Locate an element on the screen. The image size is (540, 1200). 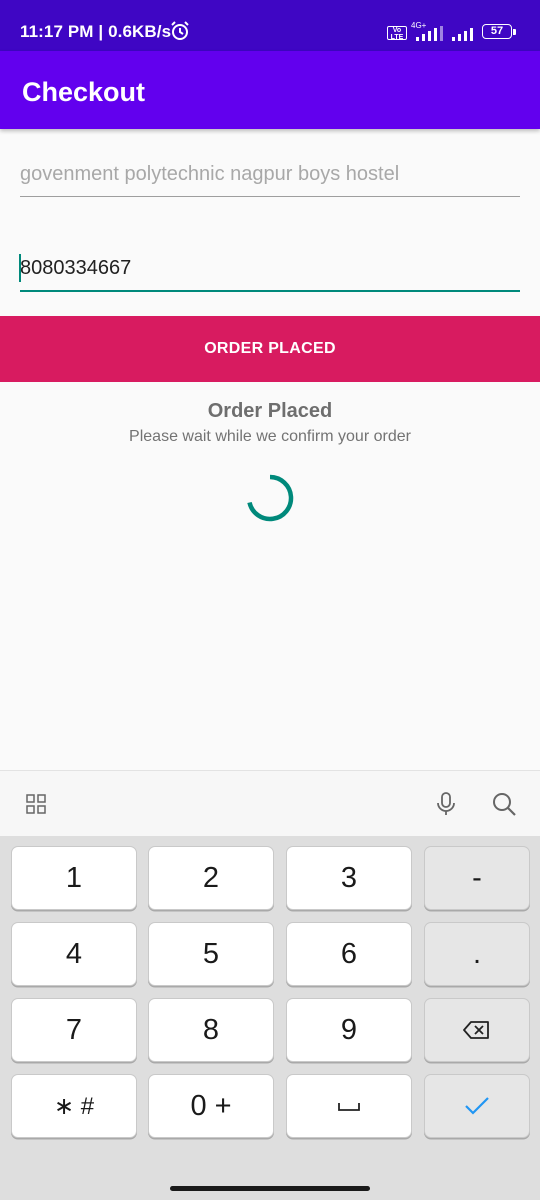
keyboard-toolbar is located at coordinates (270, 803).